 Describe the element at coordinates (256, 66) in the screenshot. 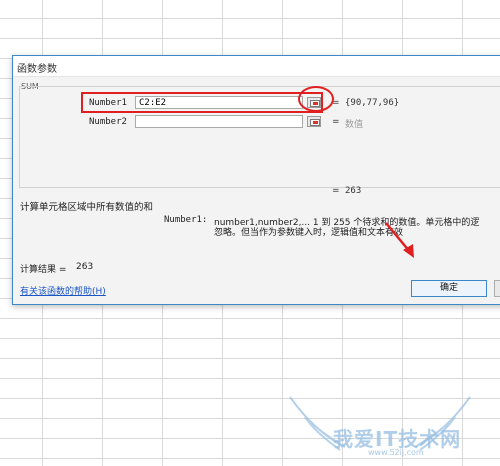

I see `dialog-titlebar: 函数参数` at that location.